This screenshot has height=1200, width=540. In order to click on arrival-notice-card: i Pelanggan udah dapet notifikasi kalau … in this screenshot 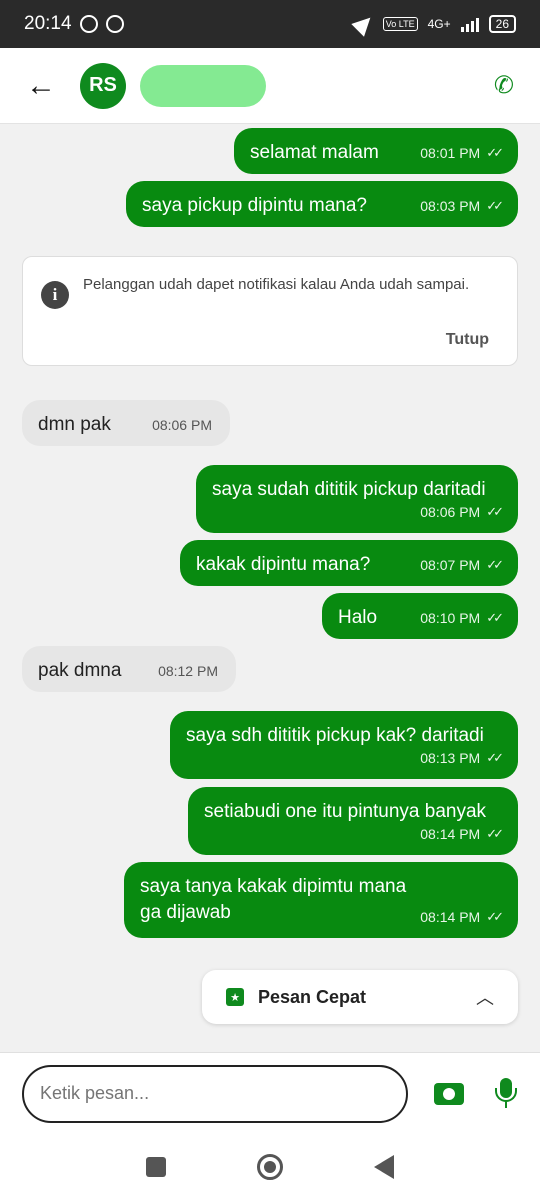, I will do `click(270, 311)`.